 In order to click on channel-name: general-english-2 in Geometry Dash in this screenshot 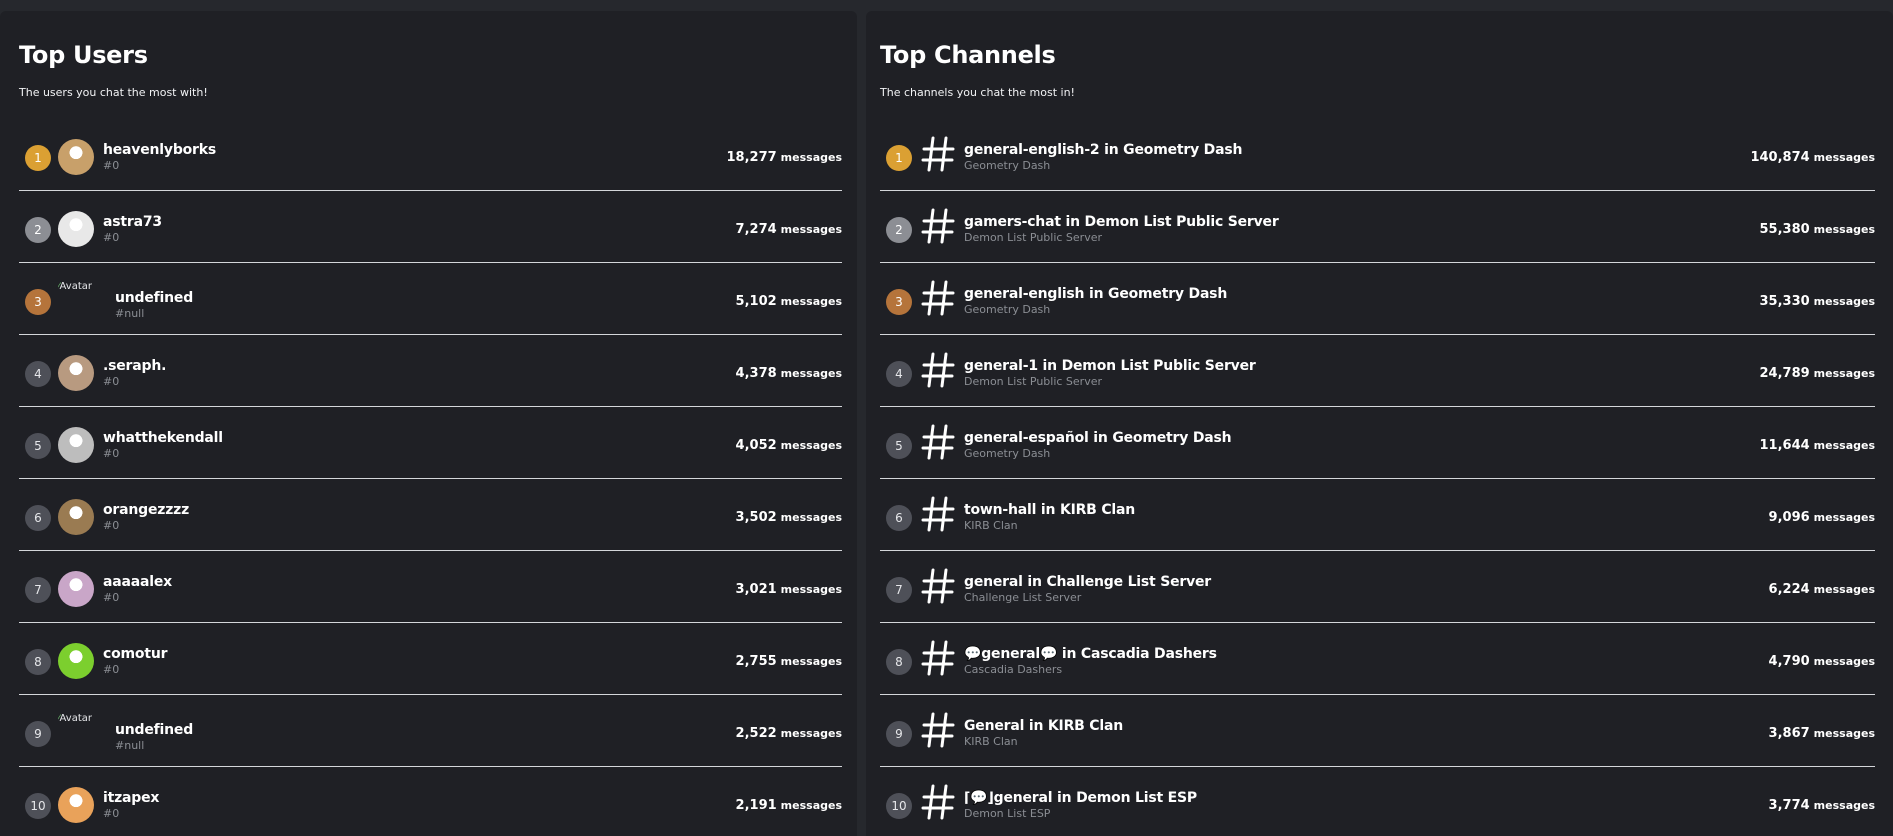, I will do `click(1103, 150)`.